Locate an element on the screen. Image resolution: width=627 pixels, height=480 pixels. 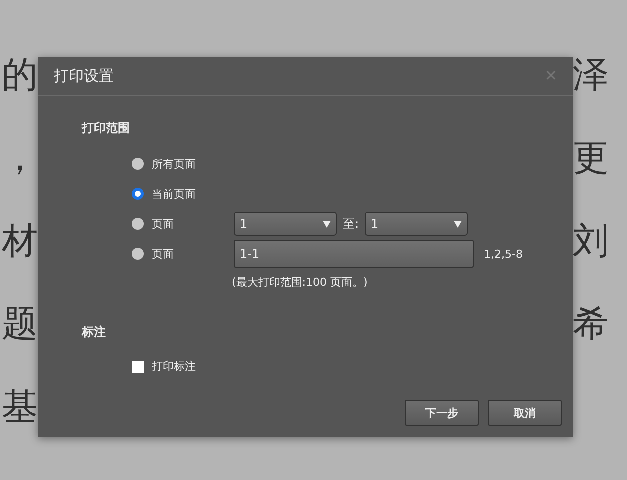
document-text: 刘 is located at coordinates (591, 242).